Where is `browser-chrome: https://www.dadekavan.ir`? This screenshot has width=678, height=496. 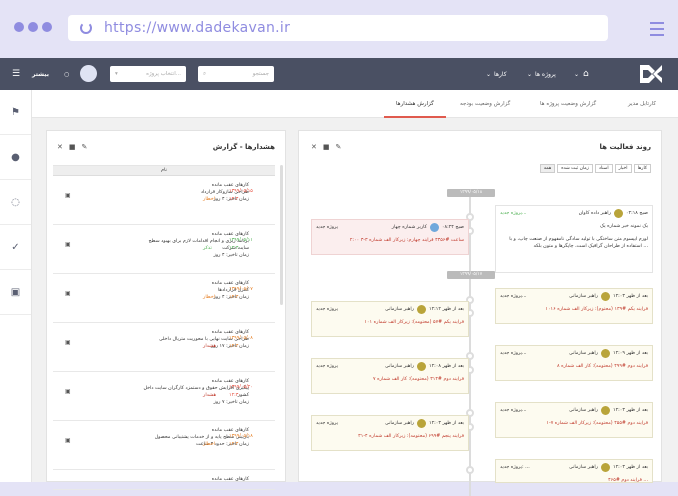
browser-chrome: https://www.dadekavan.ir is located at coordinates (339, 29).